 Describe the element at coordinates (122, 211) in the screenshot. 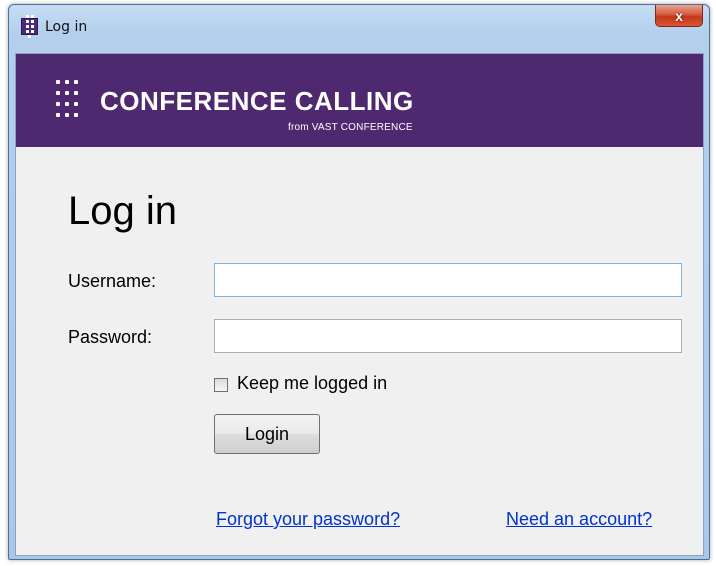

I see `page-title: Log in` at that location.